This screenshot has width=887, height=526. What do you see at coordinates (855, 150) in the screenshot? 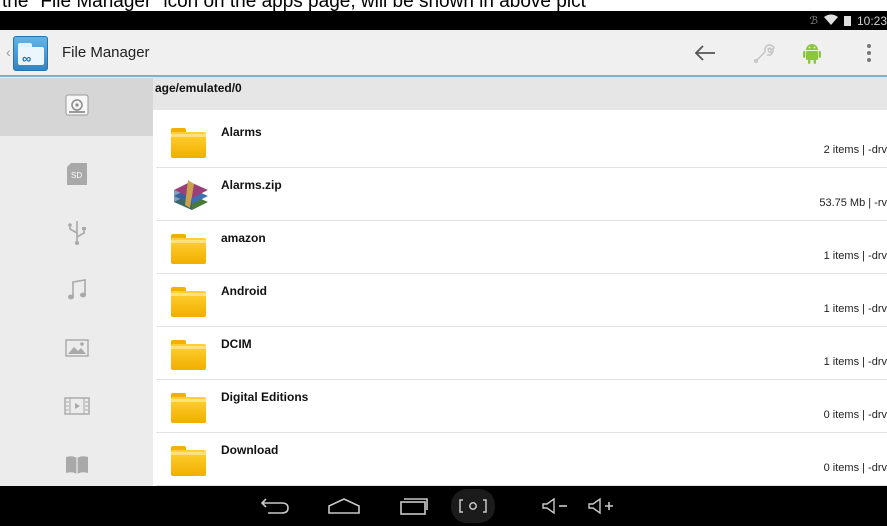
I see `file-meta: 2 items | -drv` at bounding box center [855, 150].